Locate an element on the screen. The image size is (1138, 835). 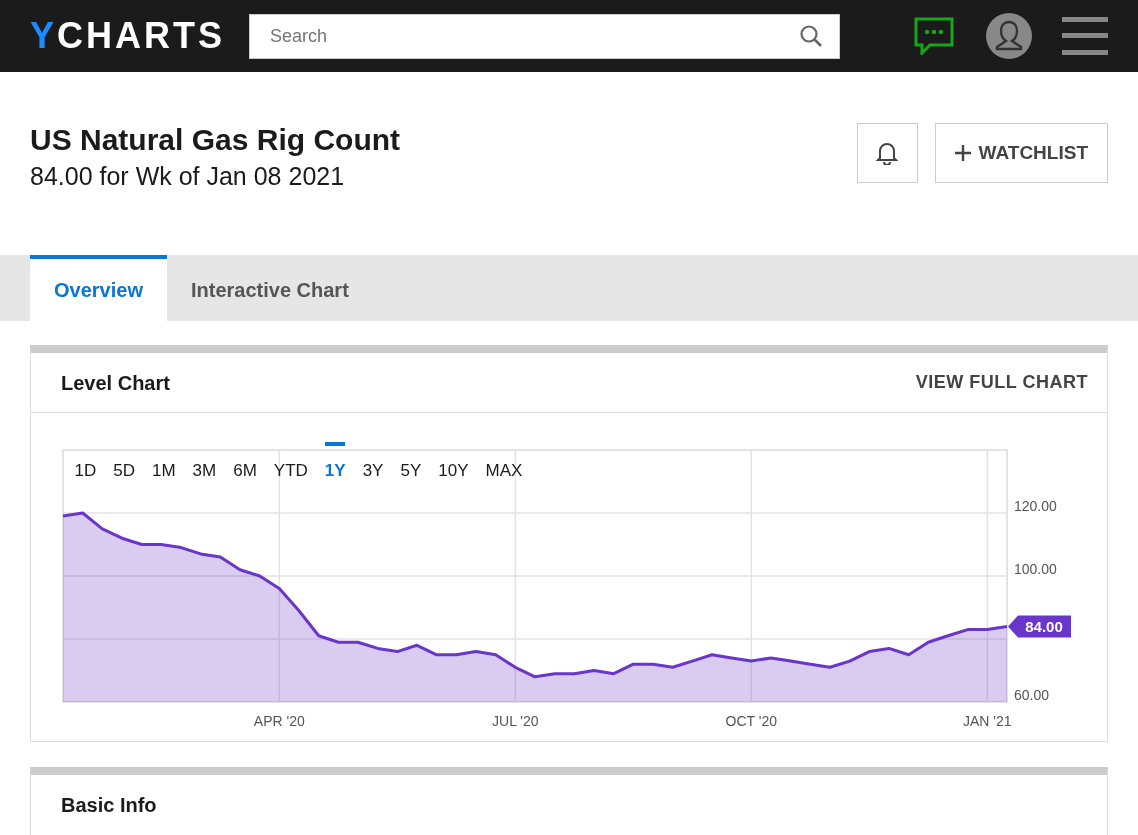
y-axis-label: 100.00 is located at coordinates (1035, 569).